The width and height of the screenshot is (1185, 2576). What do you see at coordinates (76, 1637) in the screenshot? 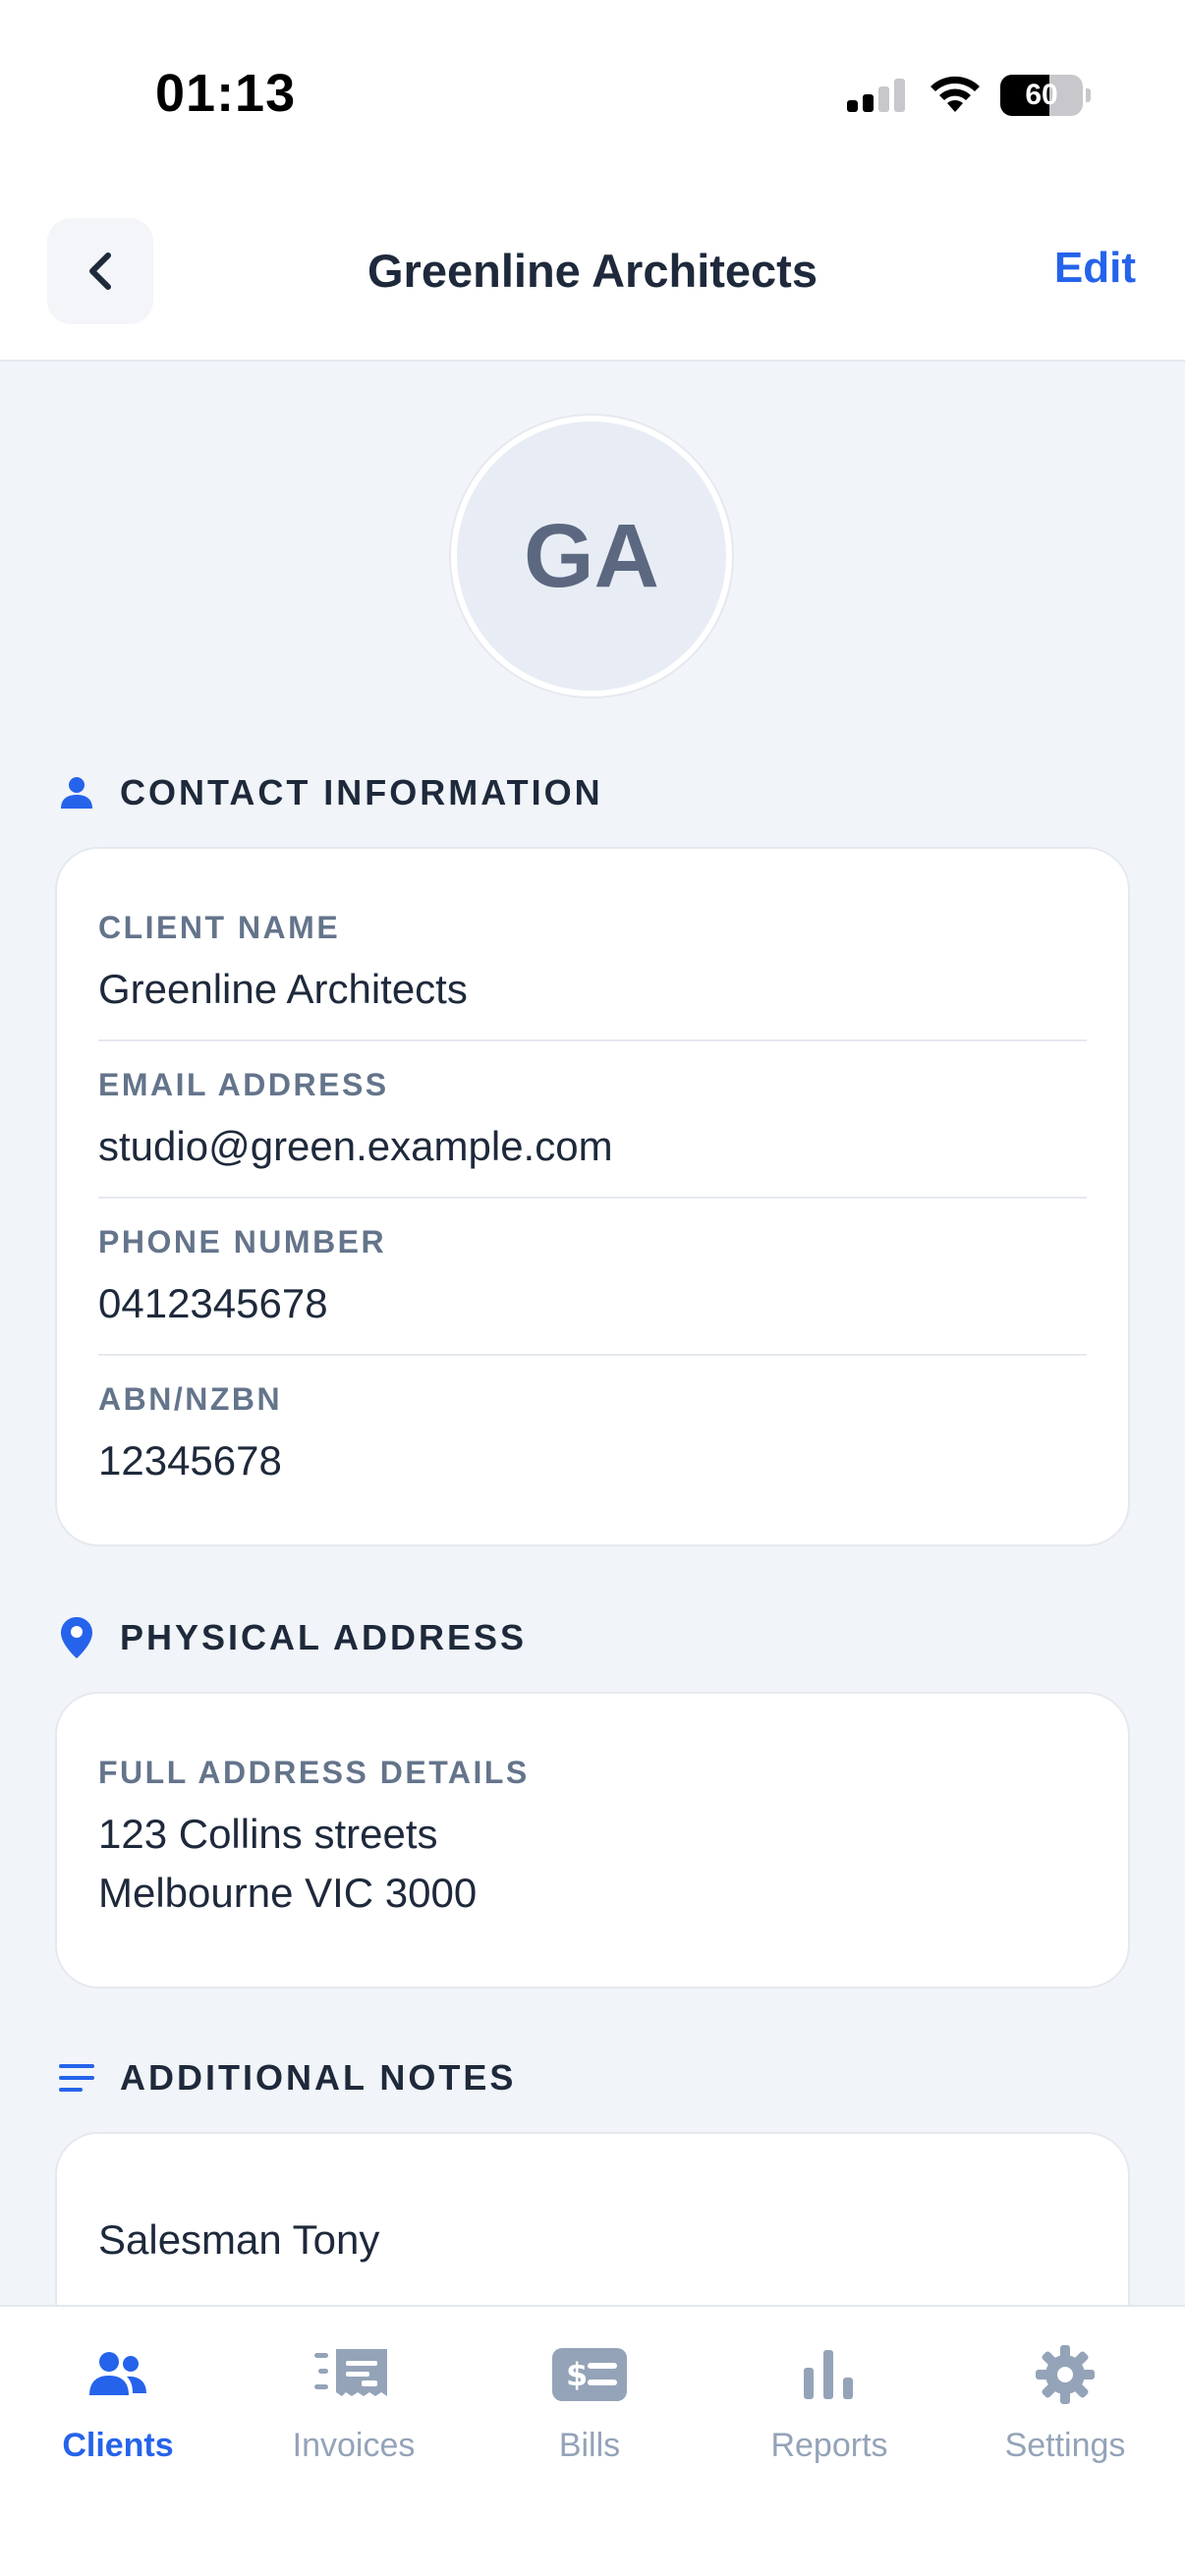
I see `location-pin-icon` at bounding box center [76, 1637].